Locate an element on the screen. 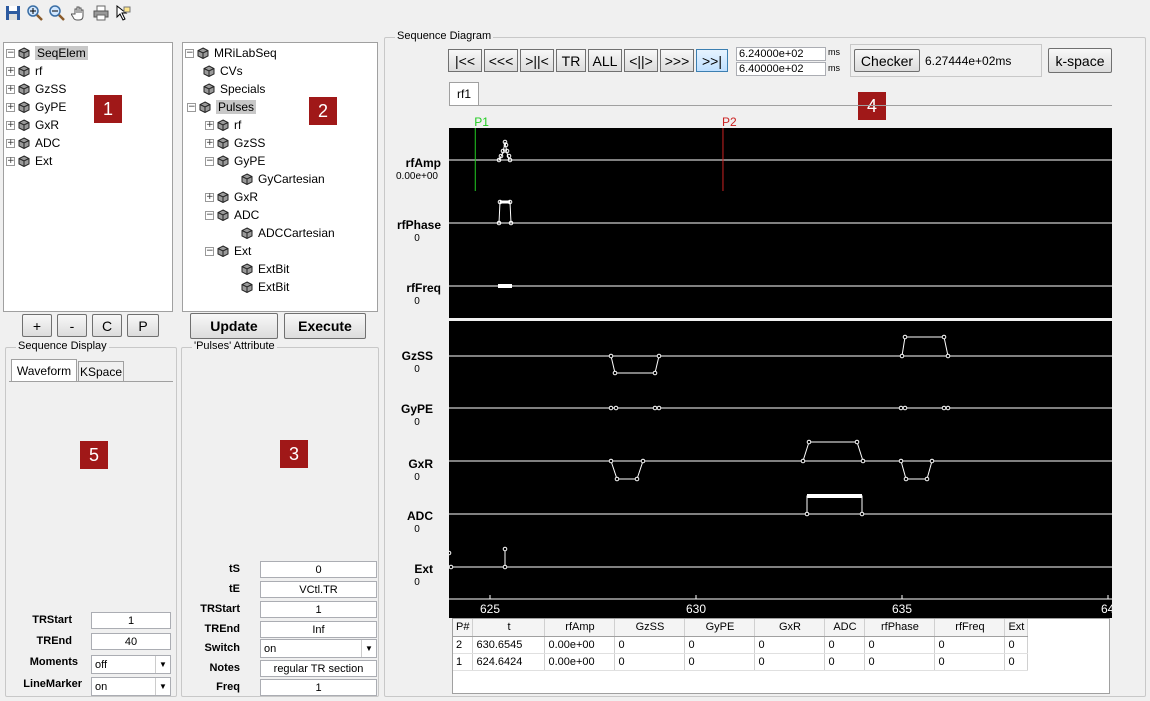 The image size is (1150, 701). attr-switch-select: on ▼ is located at coordinates (318, 648).